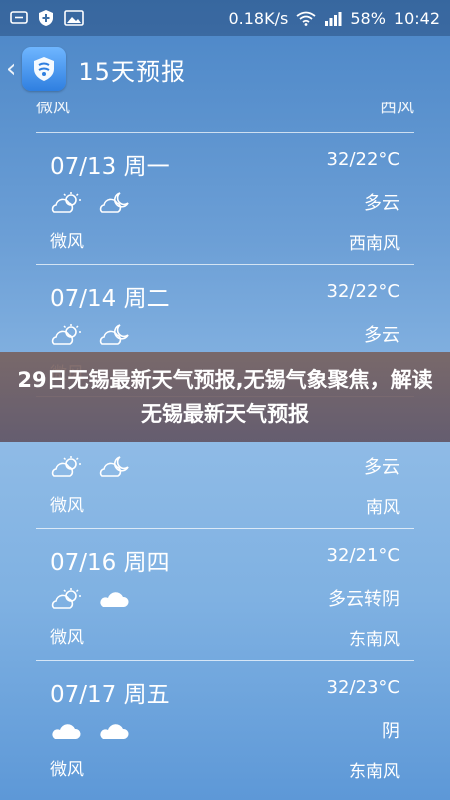 Image resolution: width=450 pixels, height=800 pixels. Describe the element at coordinates (225, 109) in the screenshot. I see `list-item-partial: 微风 西风` at that location.